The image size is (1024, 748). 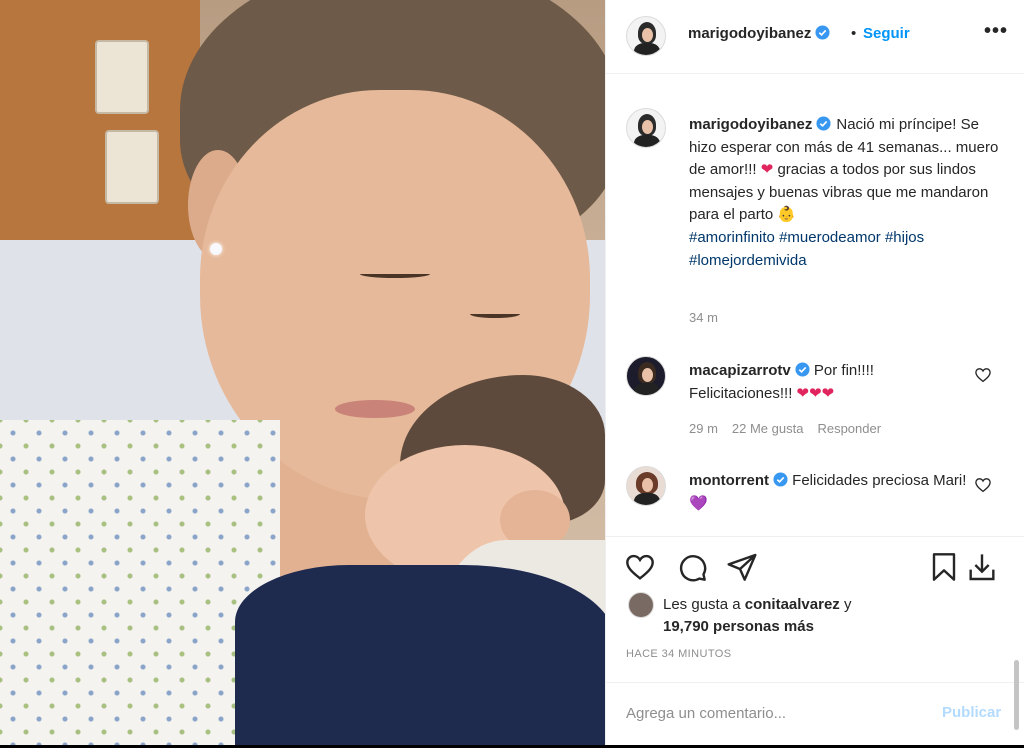 What do you see at coordinates (678, 654) in the screenshot?
I see `post-timestamp: HACE 34 MINUTOS` at bounding box center [678, 654].